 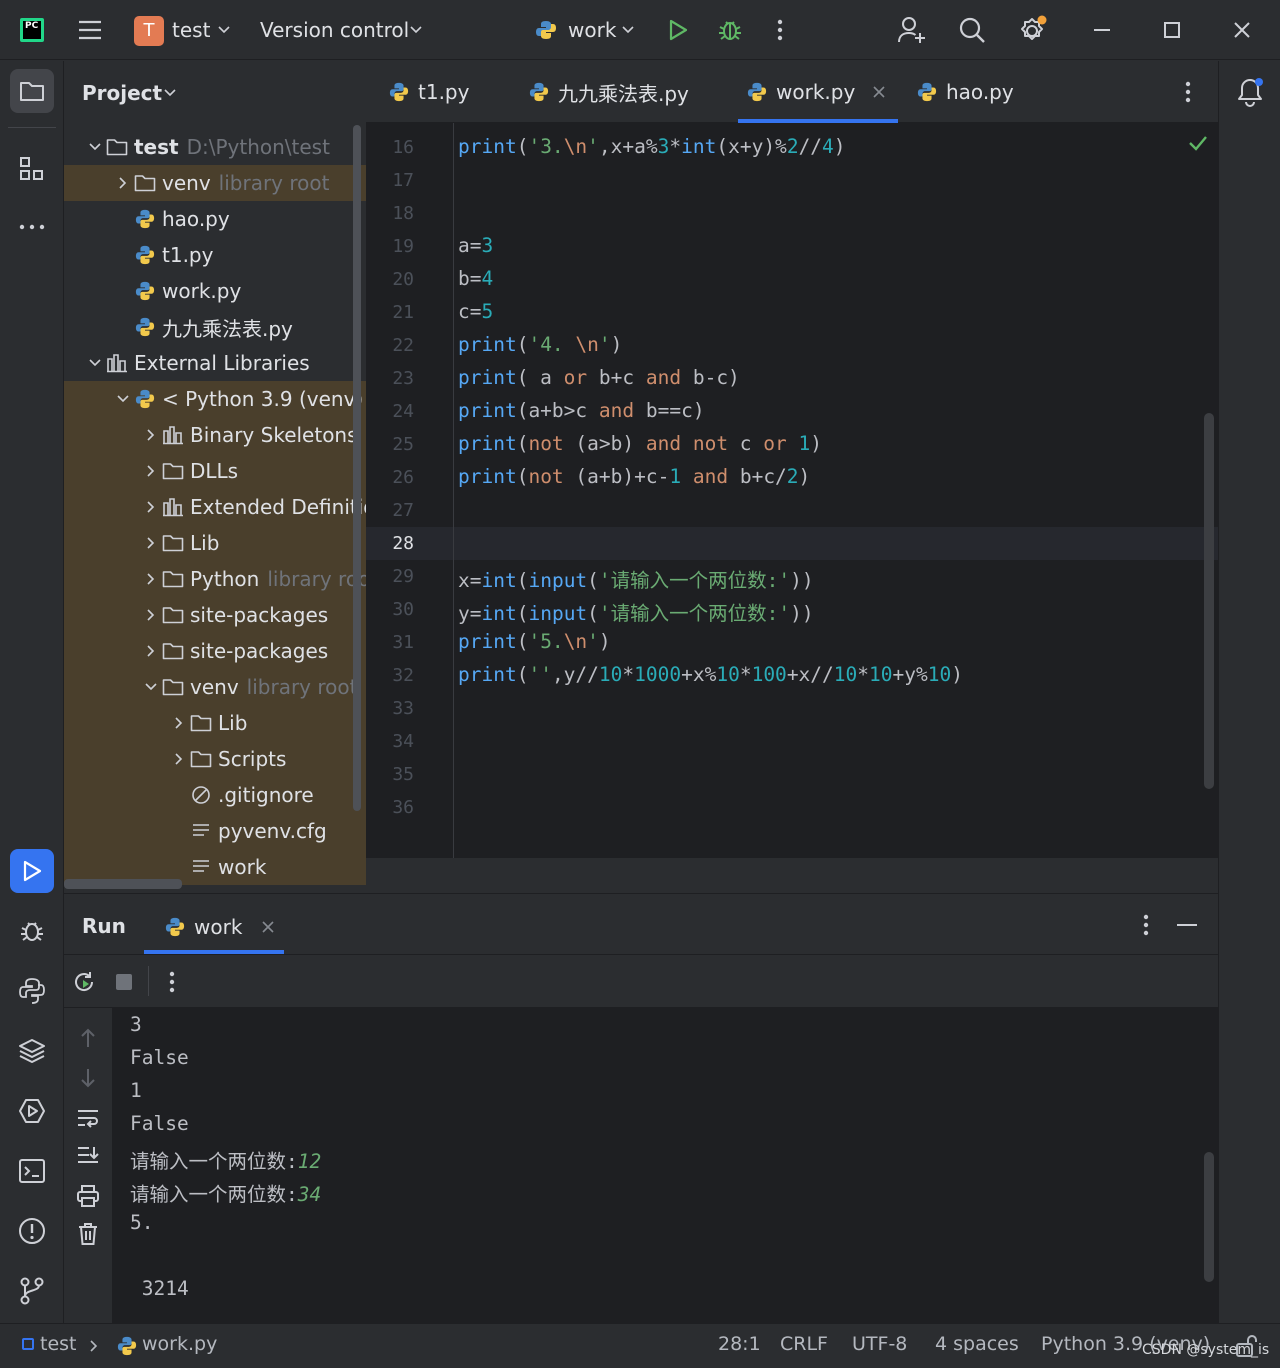 What do you see at coordinates (124, 982) in the screenshot?
I see `stop-icon` at bounding box center [124, 982].